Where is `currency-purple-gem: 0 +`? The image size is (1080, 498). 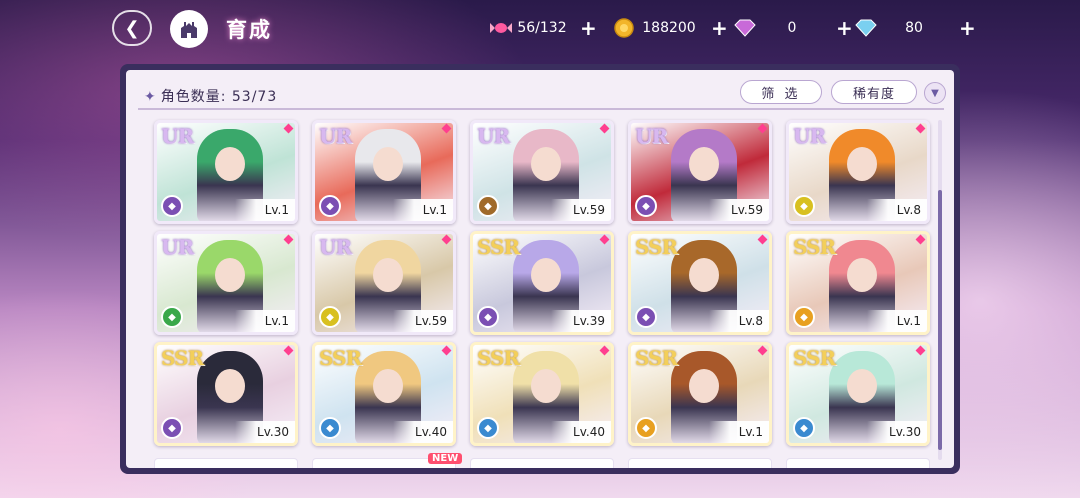 currency-purple-gem: 0 + is located at coordinates (793, 28).